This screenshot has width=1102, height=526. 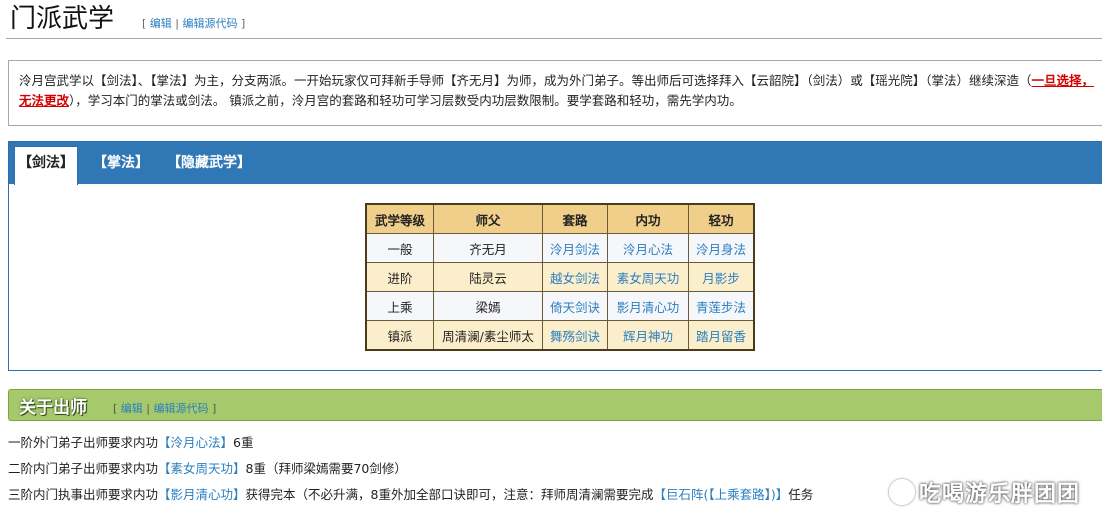 I want to click on edit-source-link: 编辑源代码, so click(x=210, y=23).